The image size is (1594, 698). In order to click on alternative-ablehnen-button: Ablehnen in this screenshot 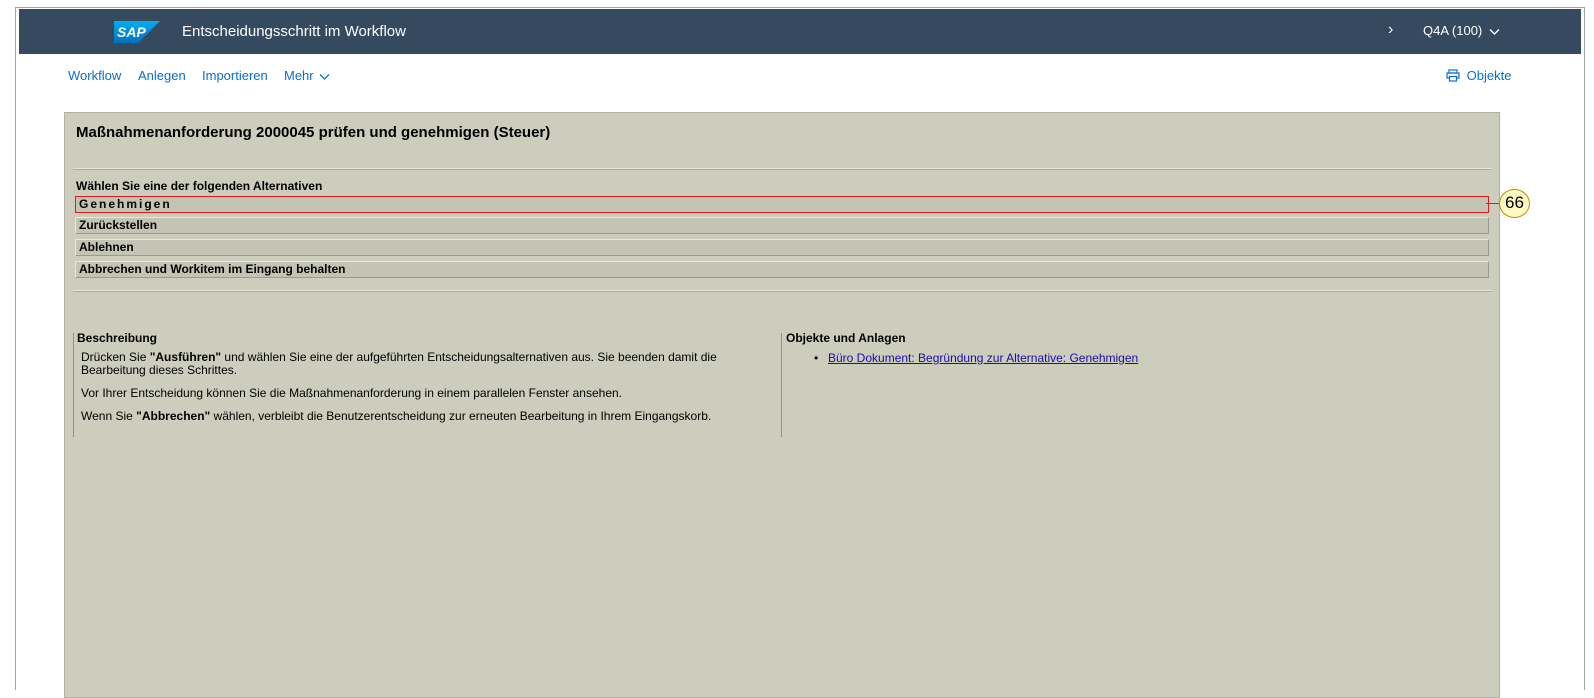, I will do `click(782, 247)`.